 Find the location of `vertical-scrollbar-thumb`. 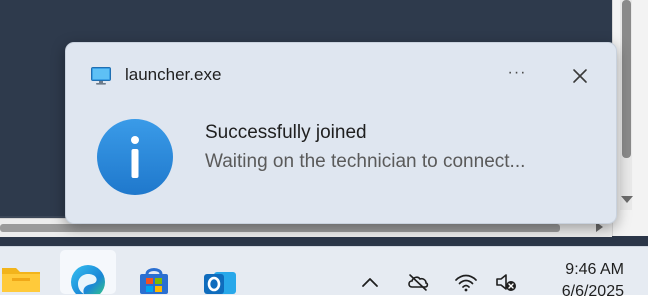

vertical-scrollbar-thumb is located at coordinates (626, 79).